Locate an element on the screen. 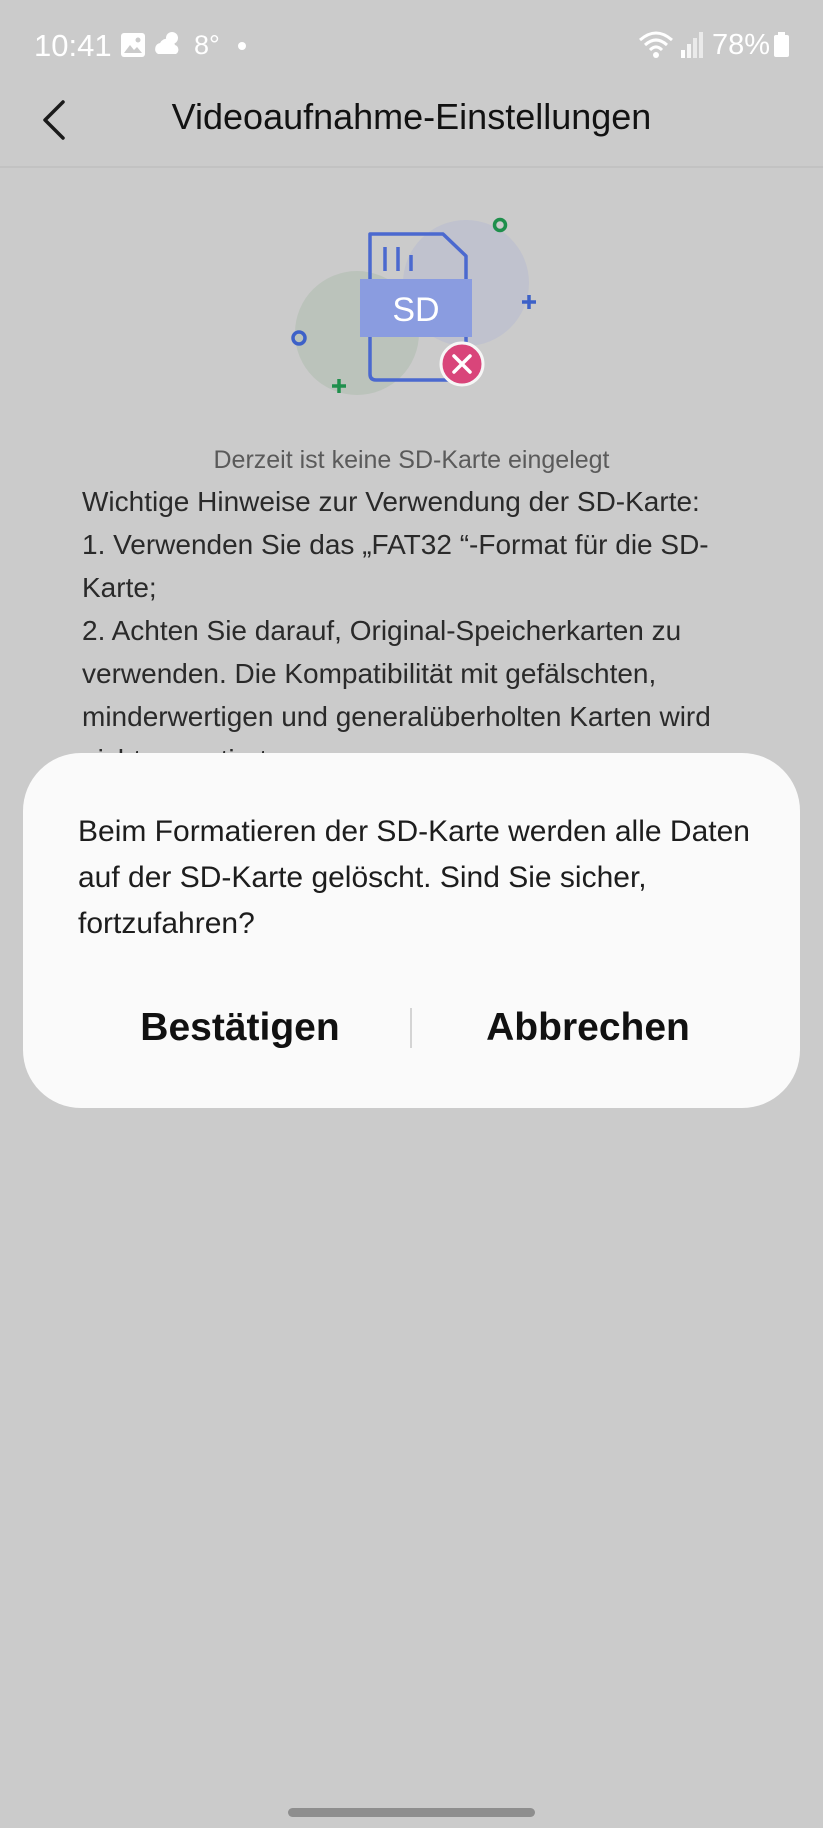 The image size is (823, 1828). button-divider is located at coordinates (411, 1028).